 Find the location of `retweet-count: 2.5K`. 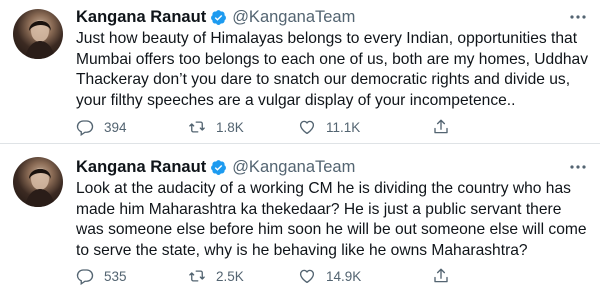

retweet-count: 2.5K is located at coordinates (230, 276).